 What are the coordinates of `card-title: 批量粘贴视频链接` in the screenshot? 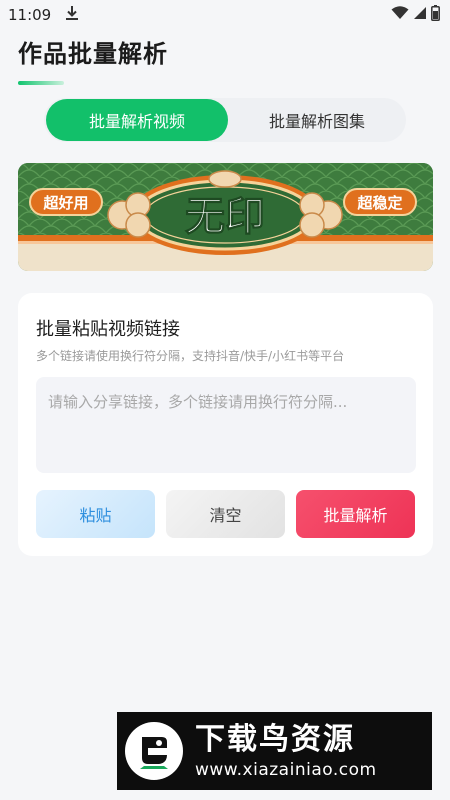 It's located at (108, 329).